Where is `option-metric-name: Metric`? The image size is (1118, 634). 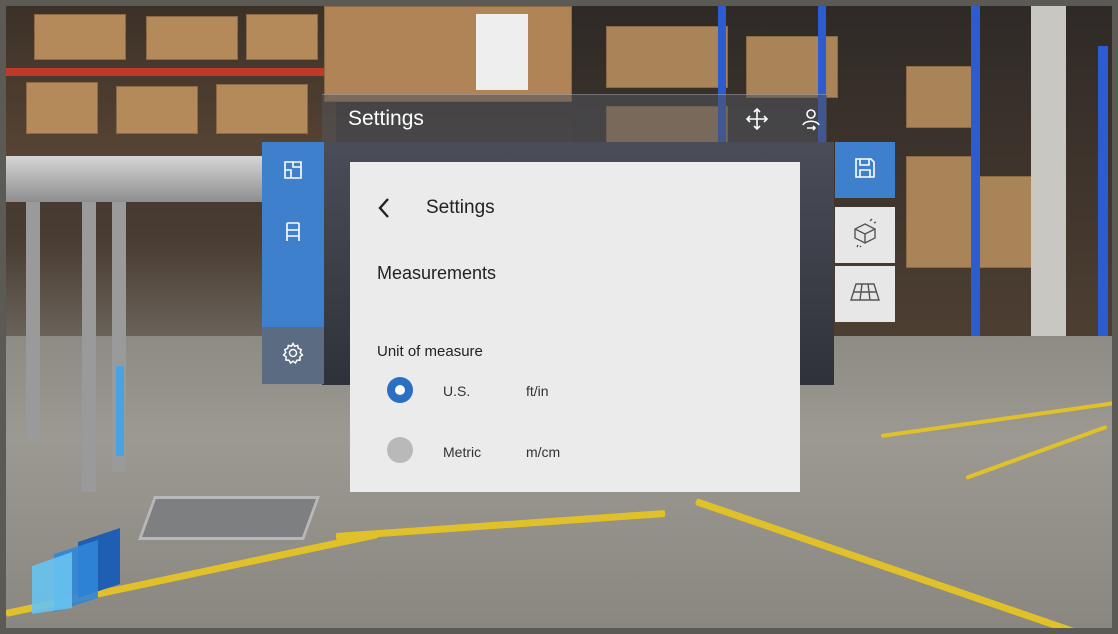
option-metric-name: Metric is located at coordinates (462, 452).